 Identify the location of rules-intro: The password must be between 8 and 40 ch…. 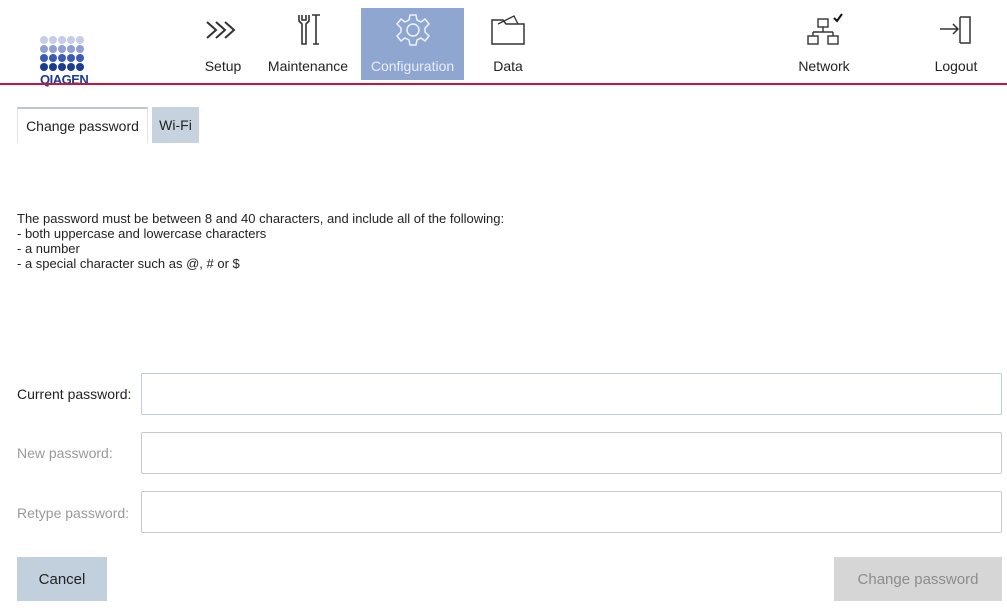
(261, 218).